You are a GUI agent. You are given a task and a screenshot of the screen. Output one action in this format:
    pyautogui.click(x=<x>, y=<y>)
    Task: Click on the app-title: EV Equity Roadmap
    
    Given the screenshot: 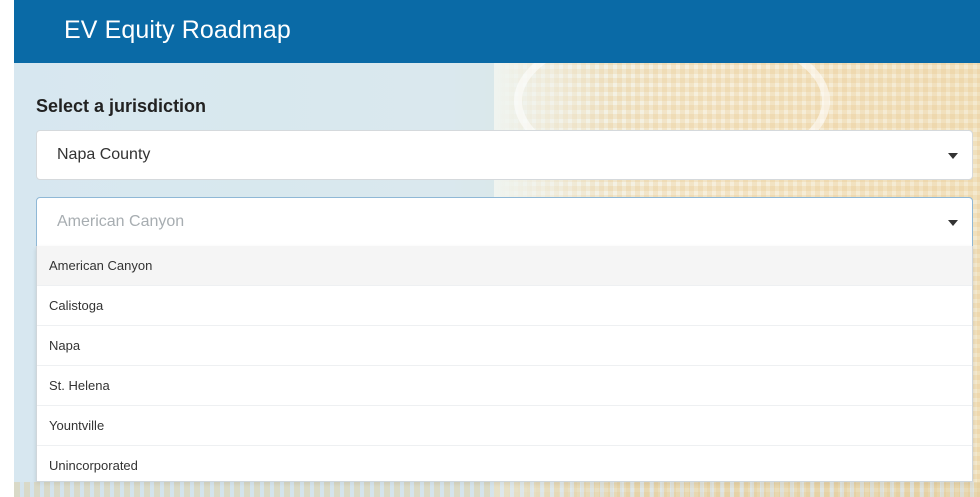 What is the action you would take?
    pyautogui.click(x=177, y=30)
    